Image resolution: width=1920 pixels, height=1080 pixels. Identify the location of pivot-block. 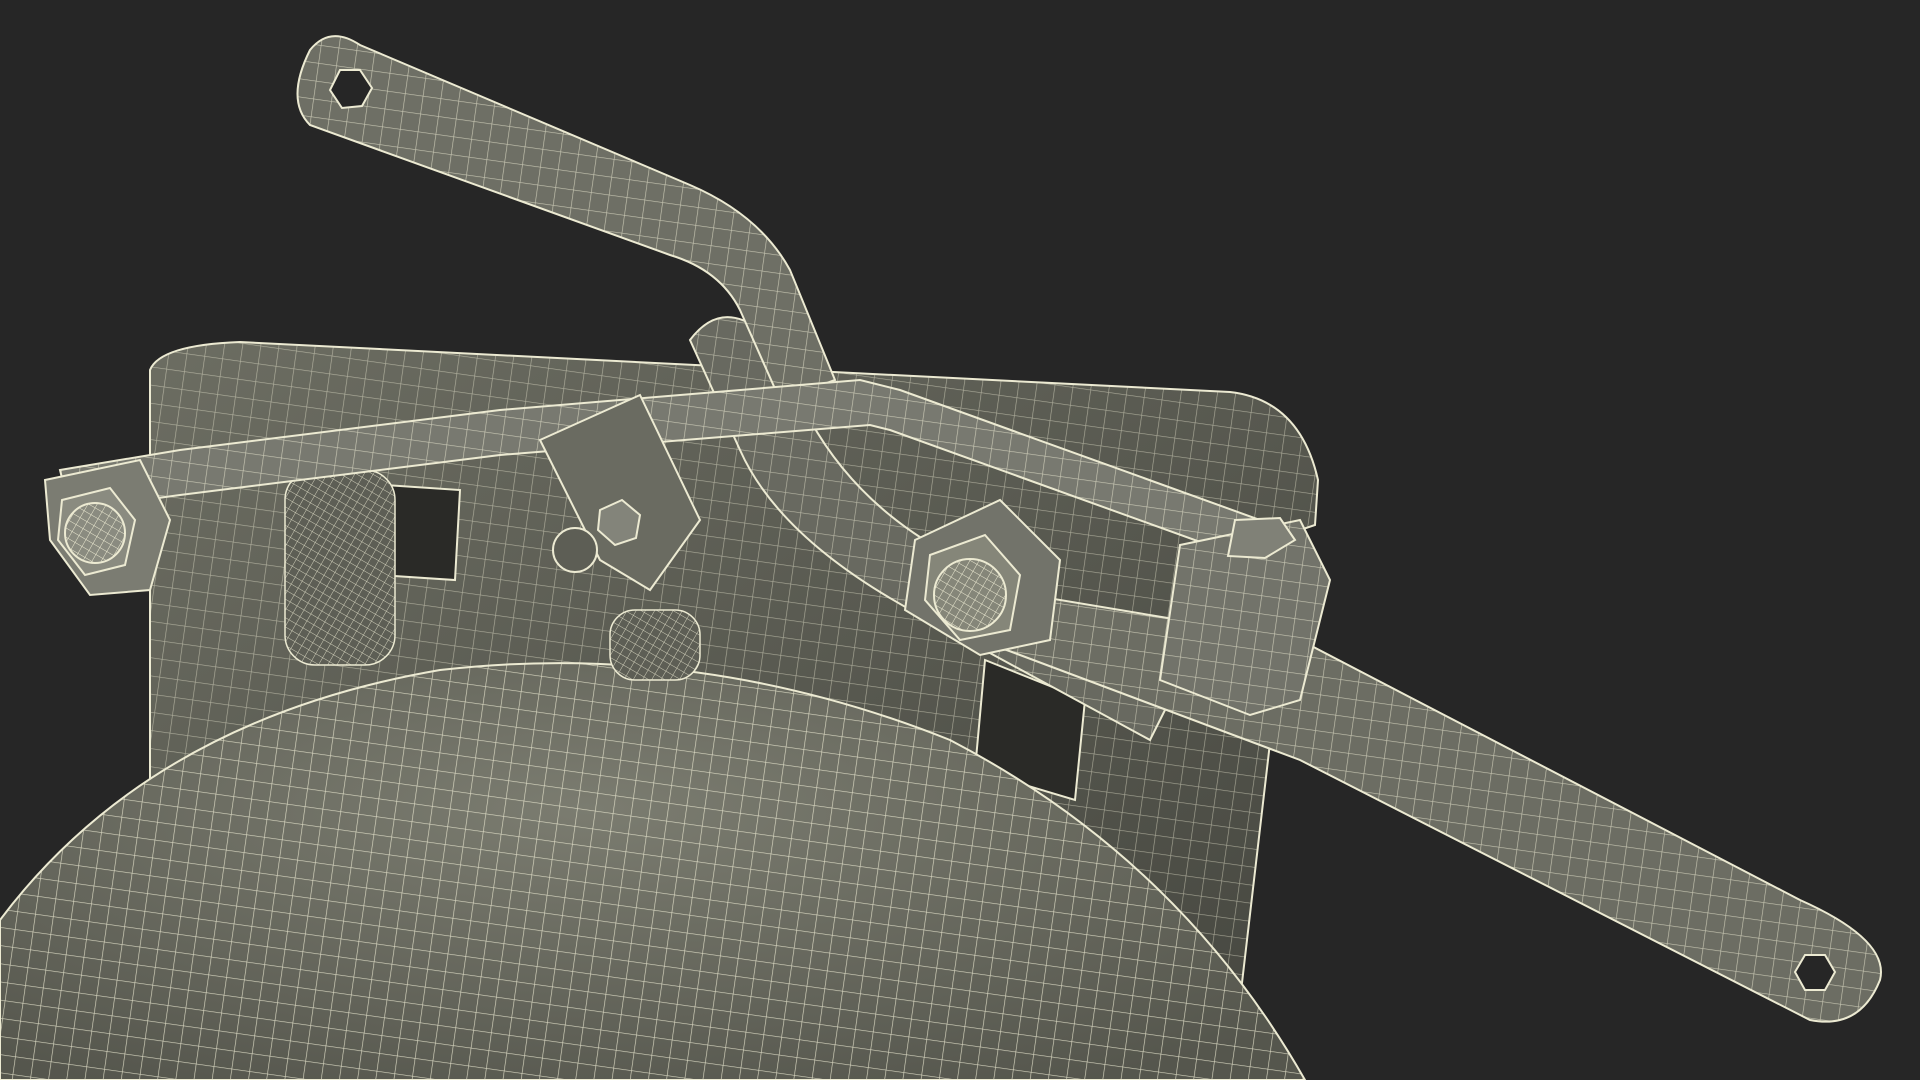
(1245, 616).